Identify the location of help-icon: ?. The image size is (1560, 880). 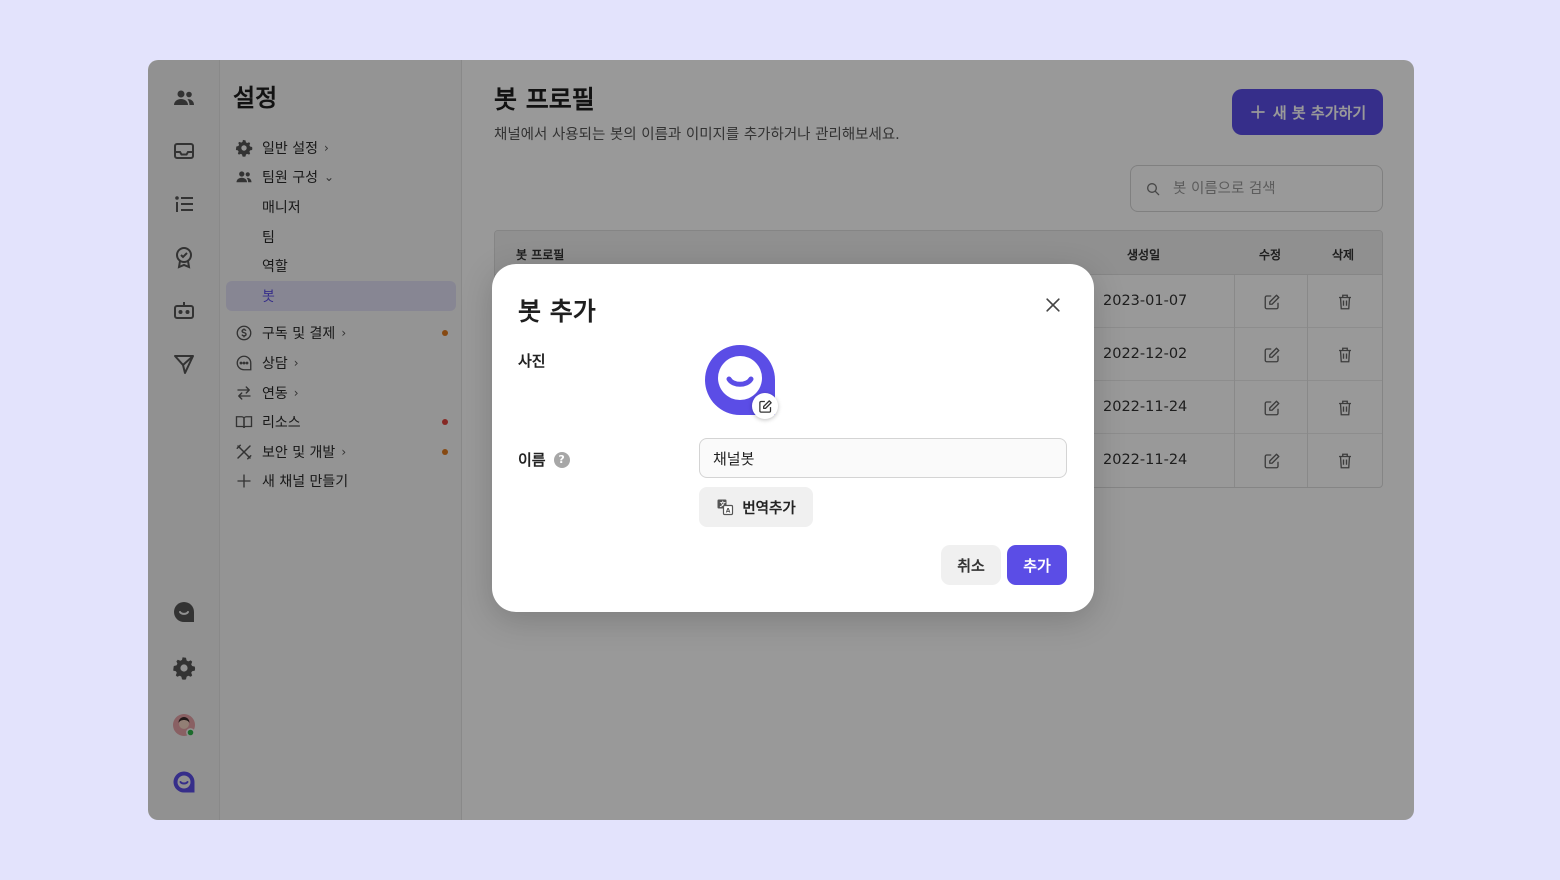
(561, 459).